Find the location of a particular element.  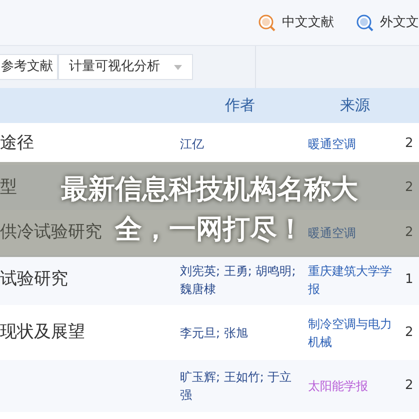

source-link: 重庆建筑大学学报 is located at coordinates (354, 280).